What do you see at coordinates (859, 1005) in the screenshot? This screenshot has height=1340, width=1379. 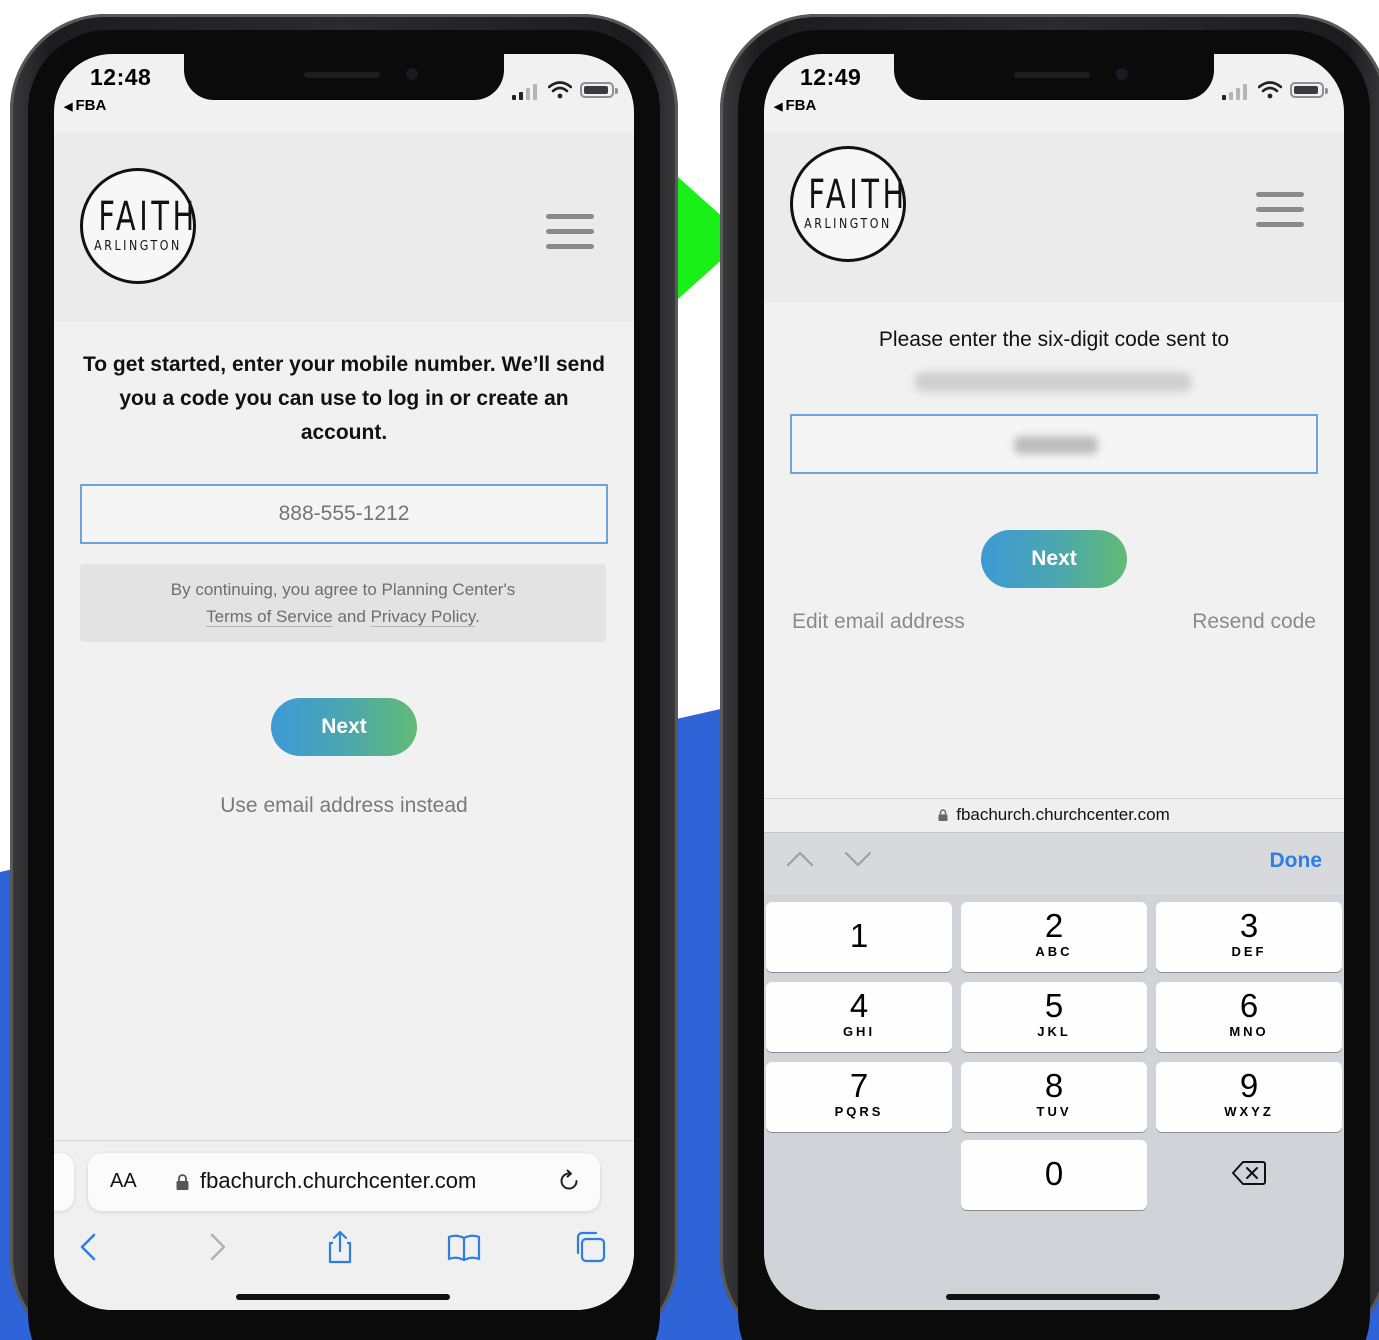 I see `key-digit: 4` at bounding box center [859, 1005].